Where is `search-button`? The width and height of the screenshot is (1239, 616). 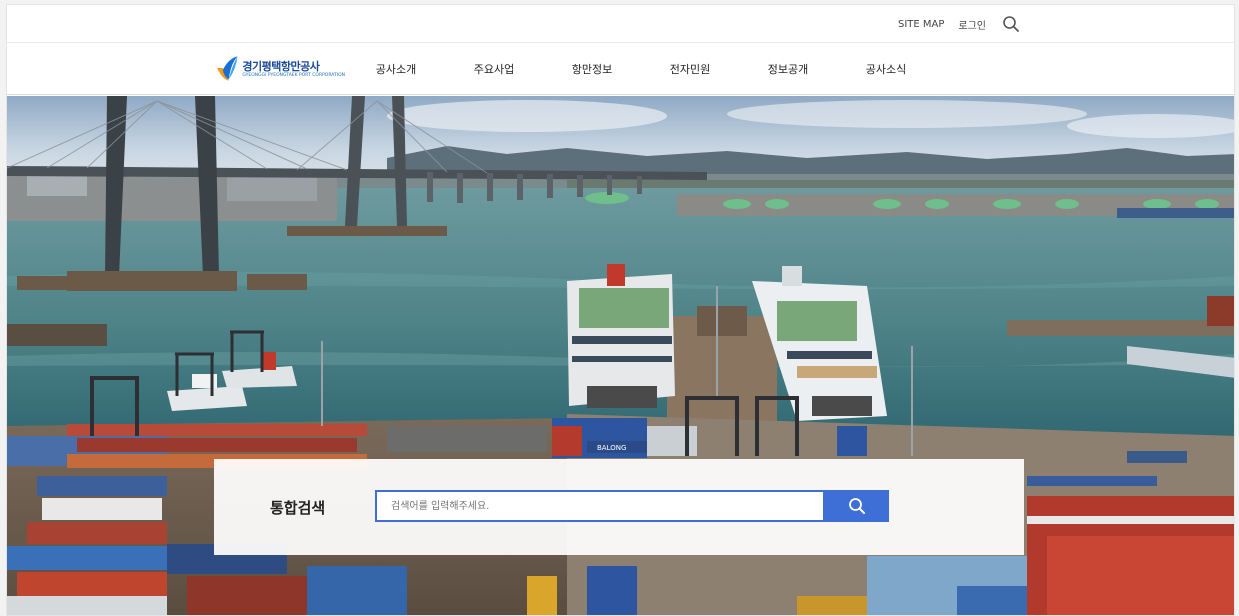
search-button is located at coordinates (857, 506).